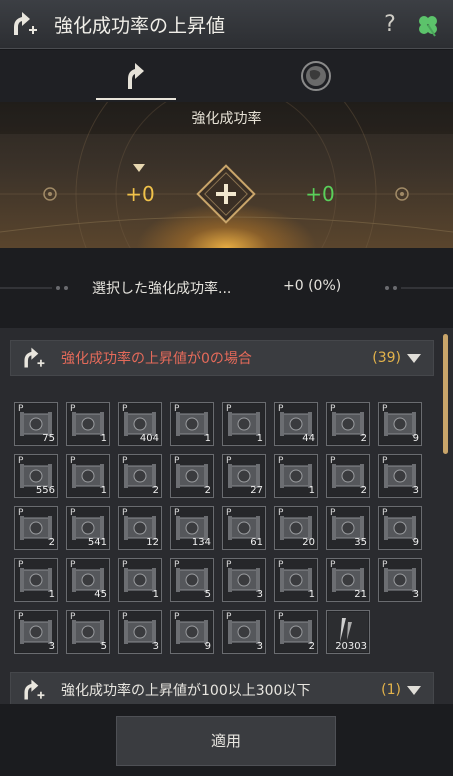 This screenshot has width=453, height=776. What do you see at coordinates (207, 646) in the screenshot?
I see `item-count: 9` at bounding box center [207, 646].